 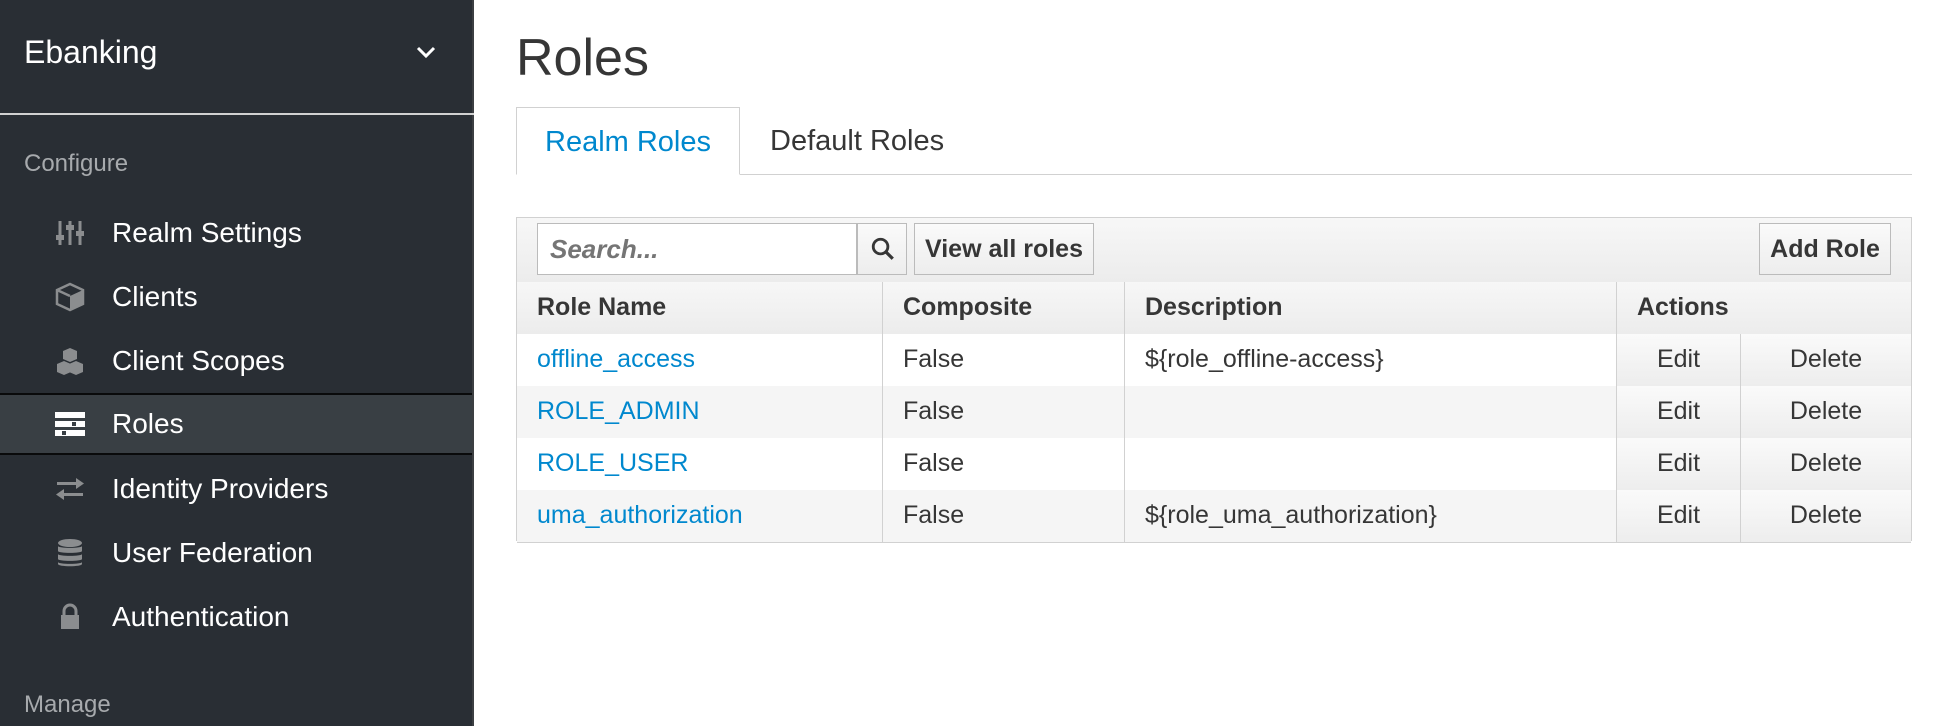 I want to click on sidebar-item-label: Identity Providers, so click(x=220, y=488).